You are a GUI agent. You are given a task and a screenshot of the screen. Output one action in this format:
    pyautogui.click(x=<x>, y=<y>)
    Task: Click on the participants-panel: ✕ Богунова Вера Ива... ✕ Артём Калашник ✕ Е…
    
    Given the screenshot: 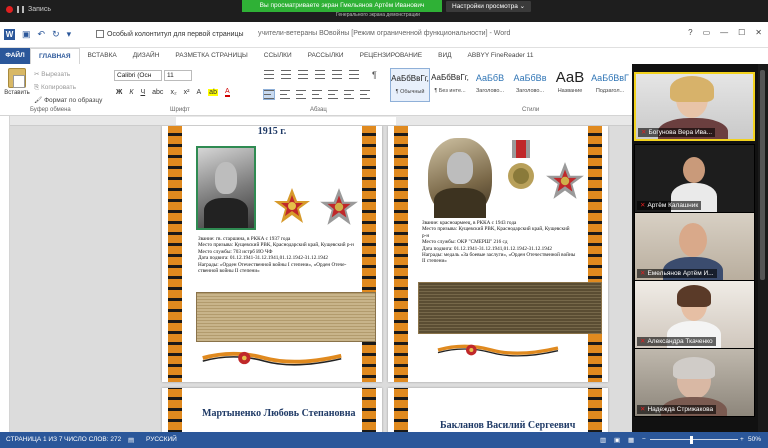 What is the action you would take?
    pyautogui.click(x=700, y=248)
    